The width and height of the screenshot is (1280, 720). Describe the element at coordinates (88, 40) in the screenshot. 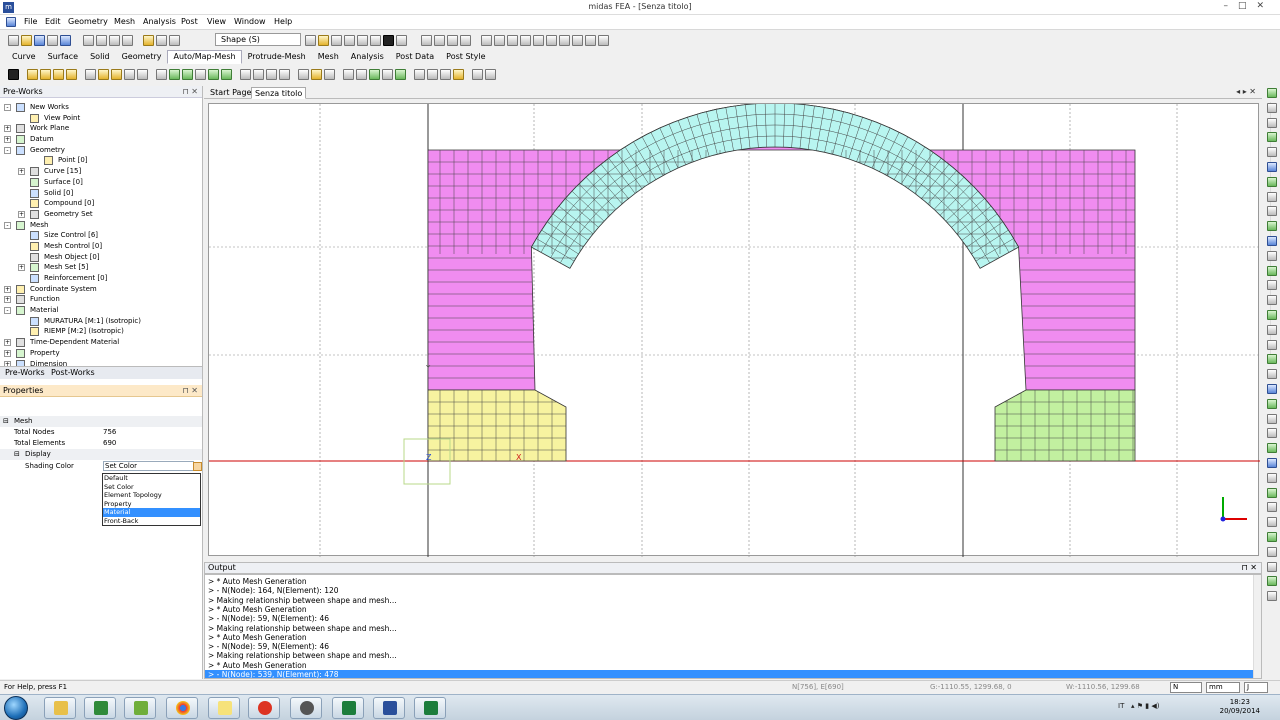

I see `undo-icon` at that location.